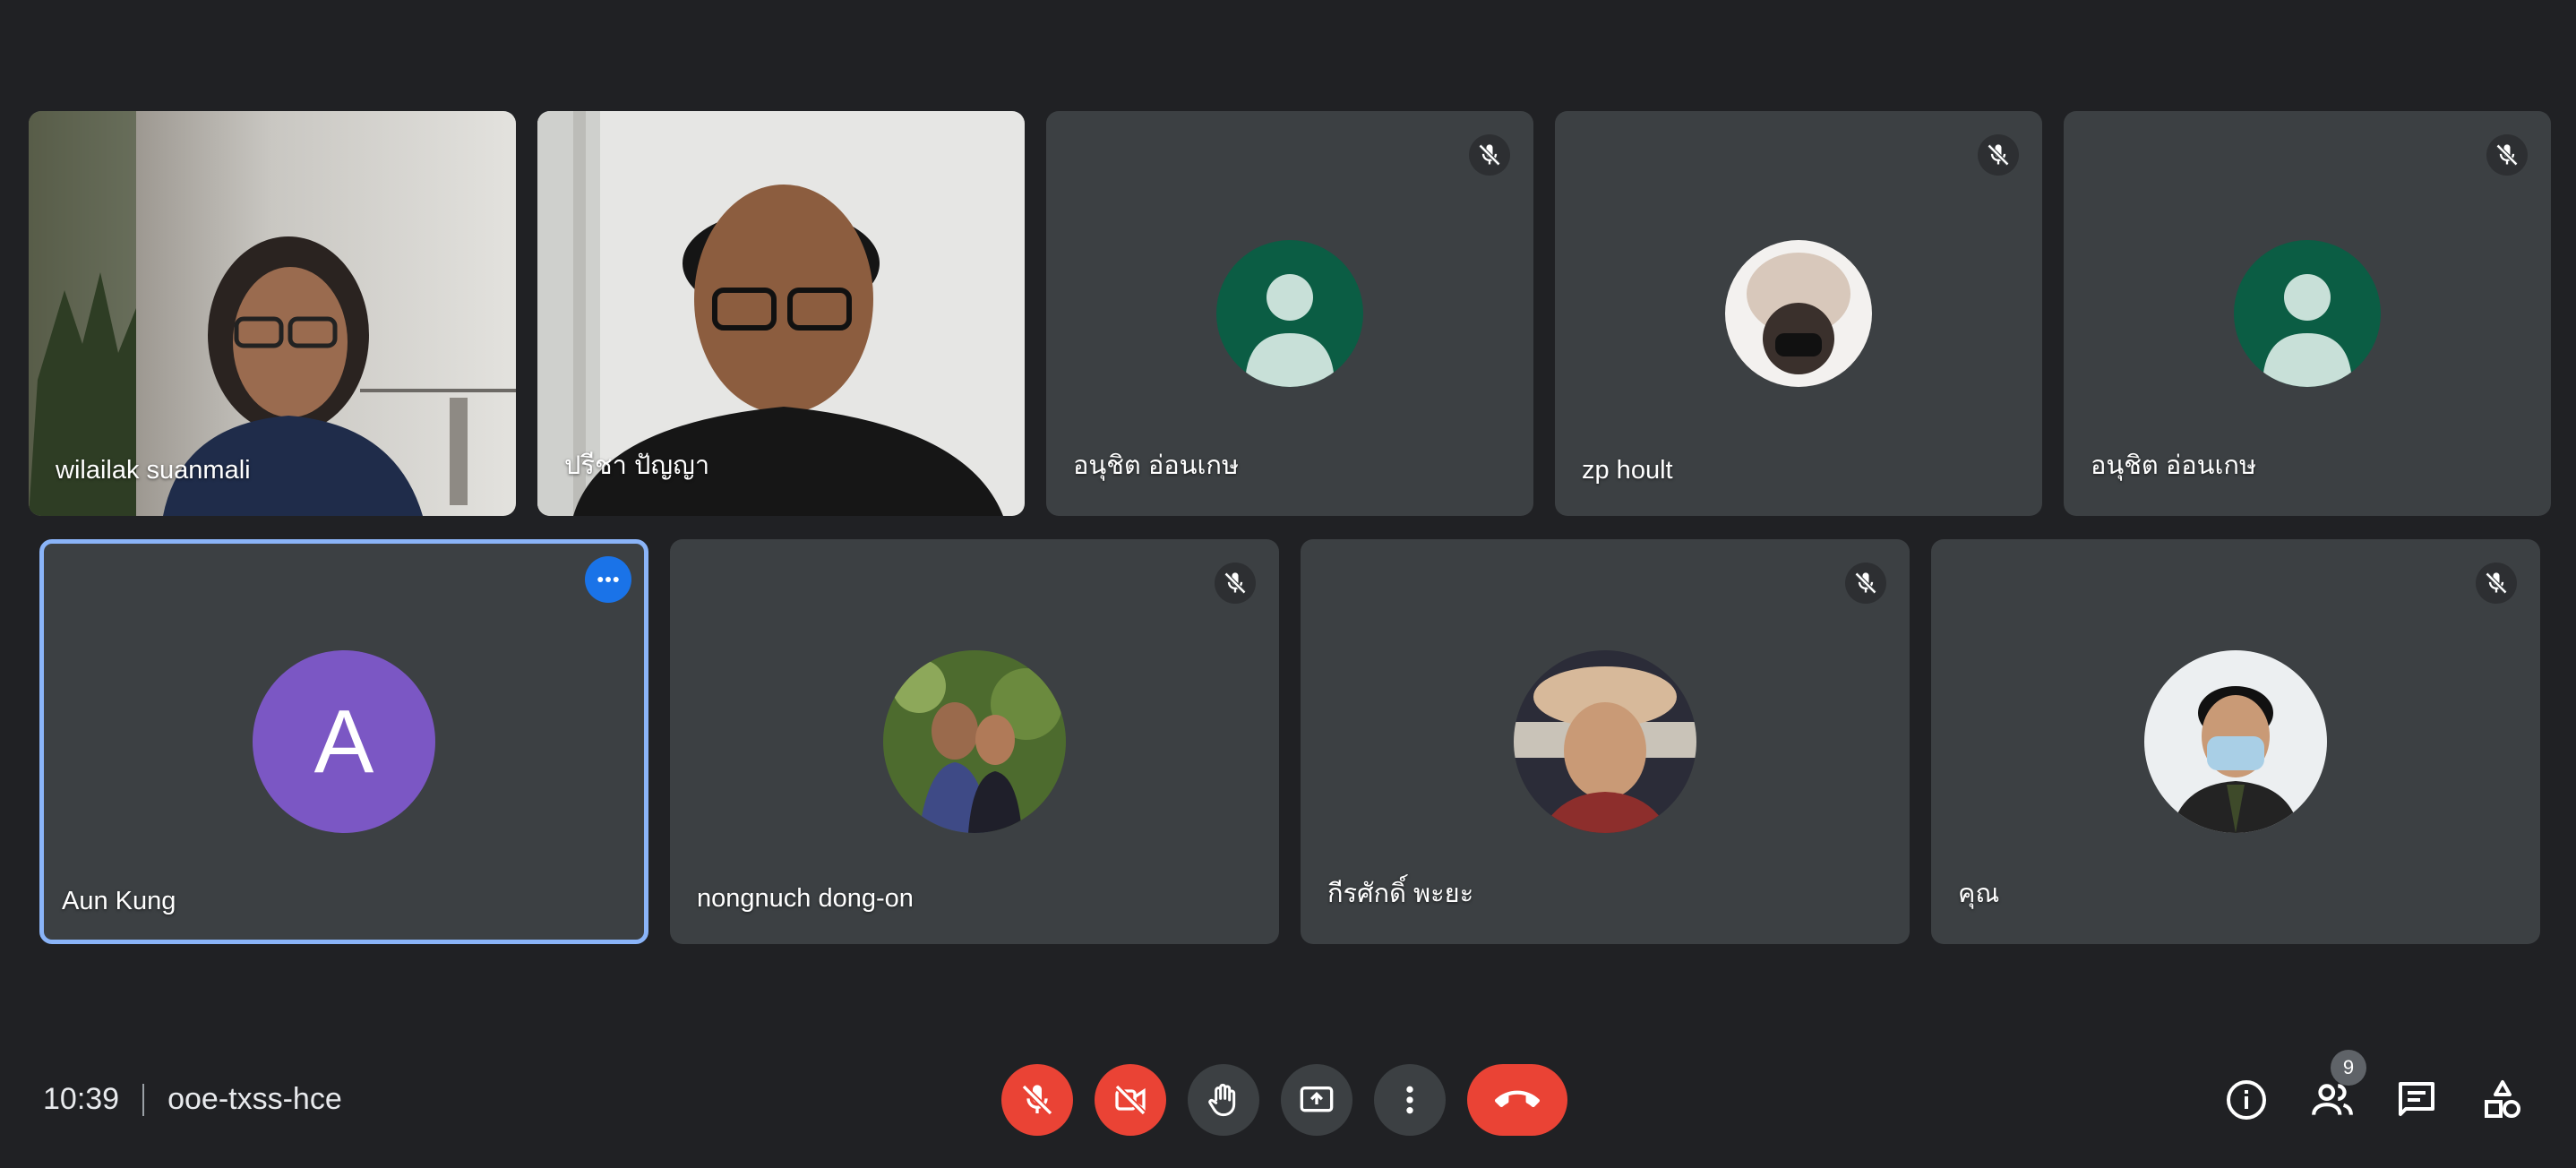 This screenshot has height=1168, width=2576. I want to click on camera-toggle-button, so click(1130, 1100).